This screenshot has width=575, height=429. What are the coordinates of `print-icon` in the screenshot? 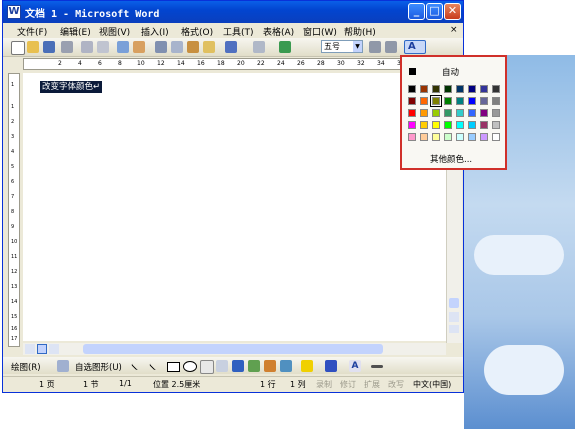 It's located at (87, 47).